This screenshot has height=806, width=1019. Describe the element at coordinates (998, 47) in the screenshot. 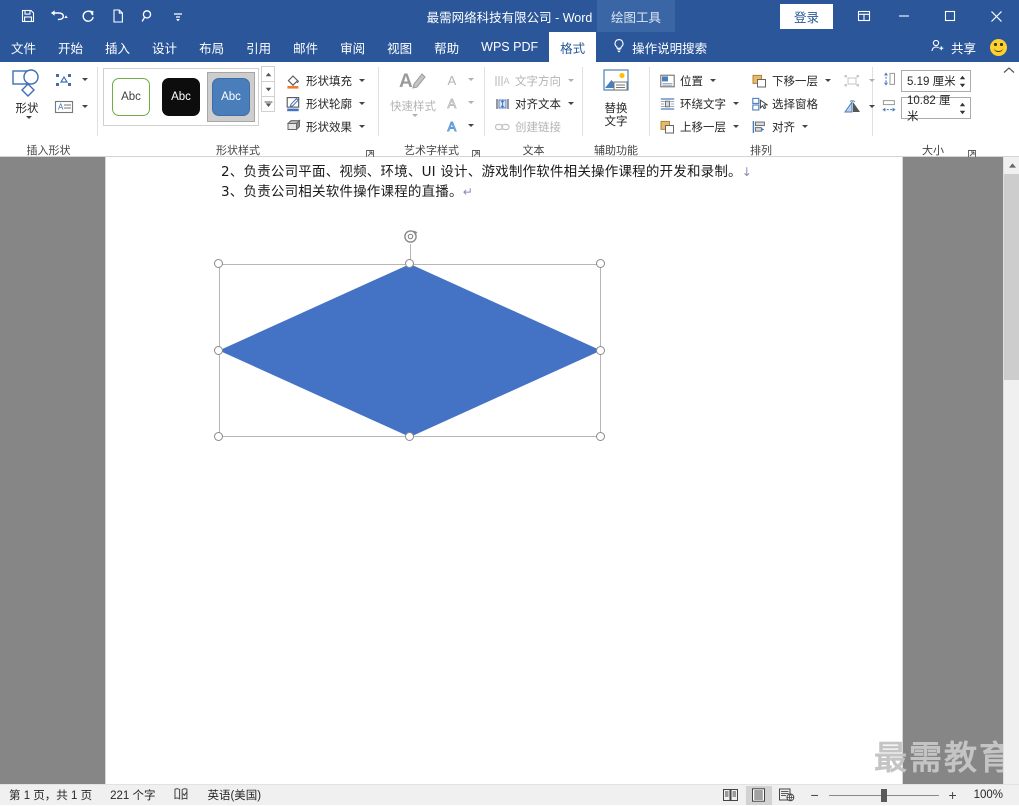

I see `feedback-smiley-icon` at that location.